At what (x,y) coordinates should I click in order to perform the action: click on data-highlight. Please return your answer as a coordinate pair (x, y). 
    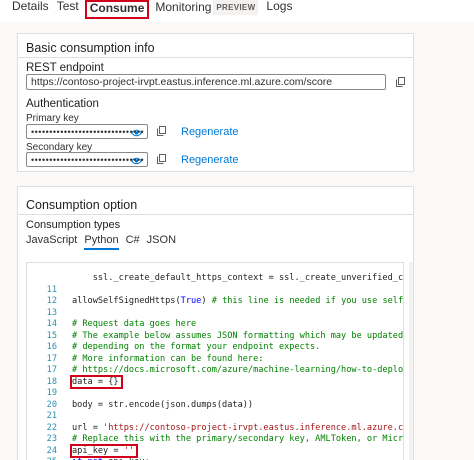
    Looking at the image, I should click on (96, 381).